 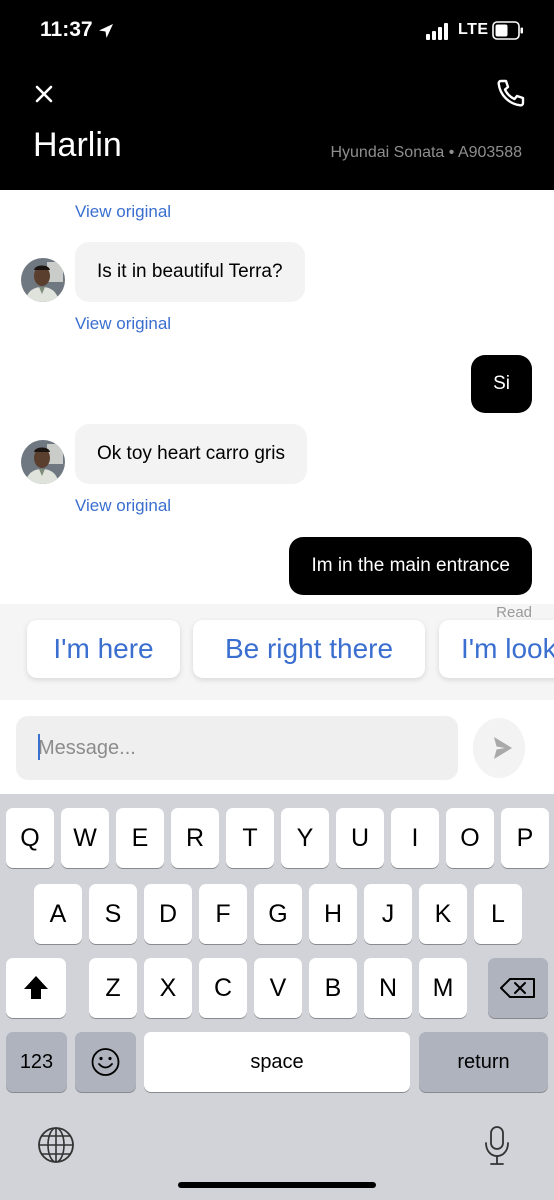 What do you see at coordinates (415, 838) in the screenshot?
I see `key-i: I` at bounding box center [415, 838].